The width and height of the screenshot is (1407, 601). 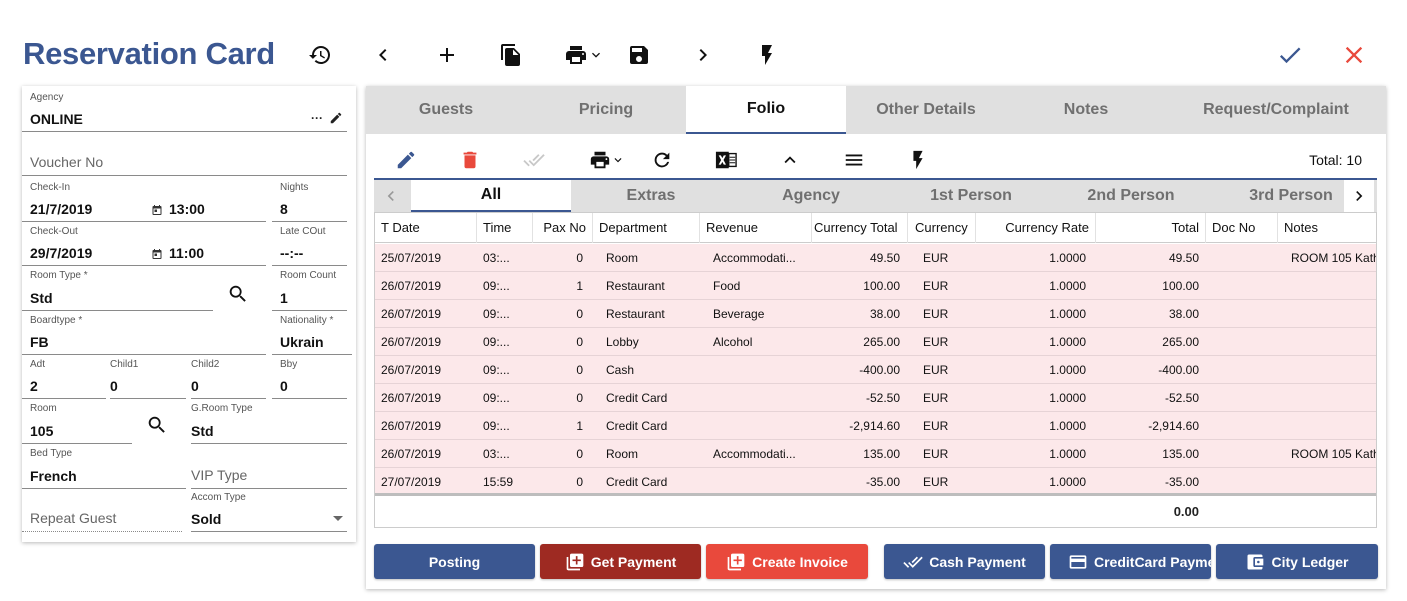 What do you see at coordinates (756, 228) in the screenshot?
I see `column-header: Revenue` at bounding box center [756, 228].